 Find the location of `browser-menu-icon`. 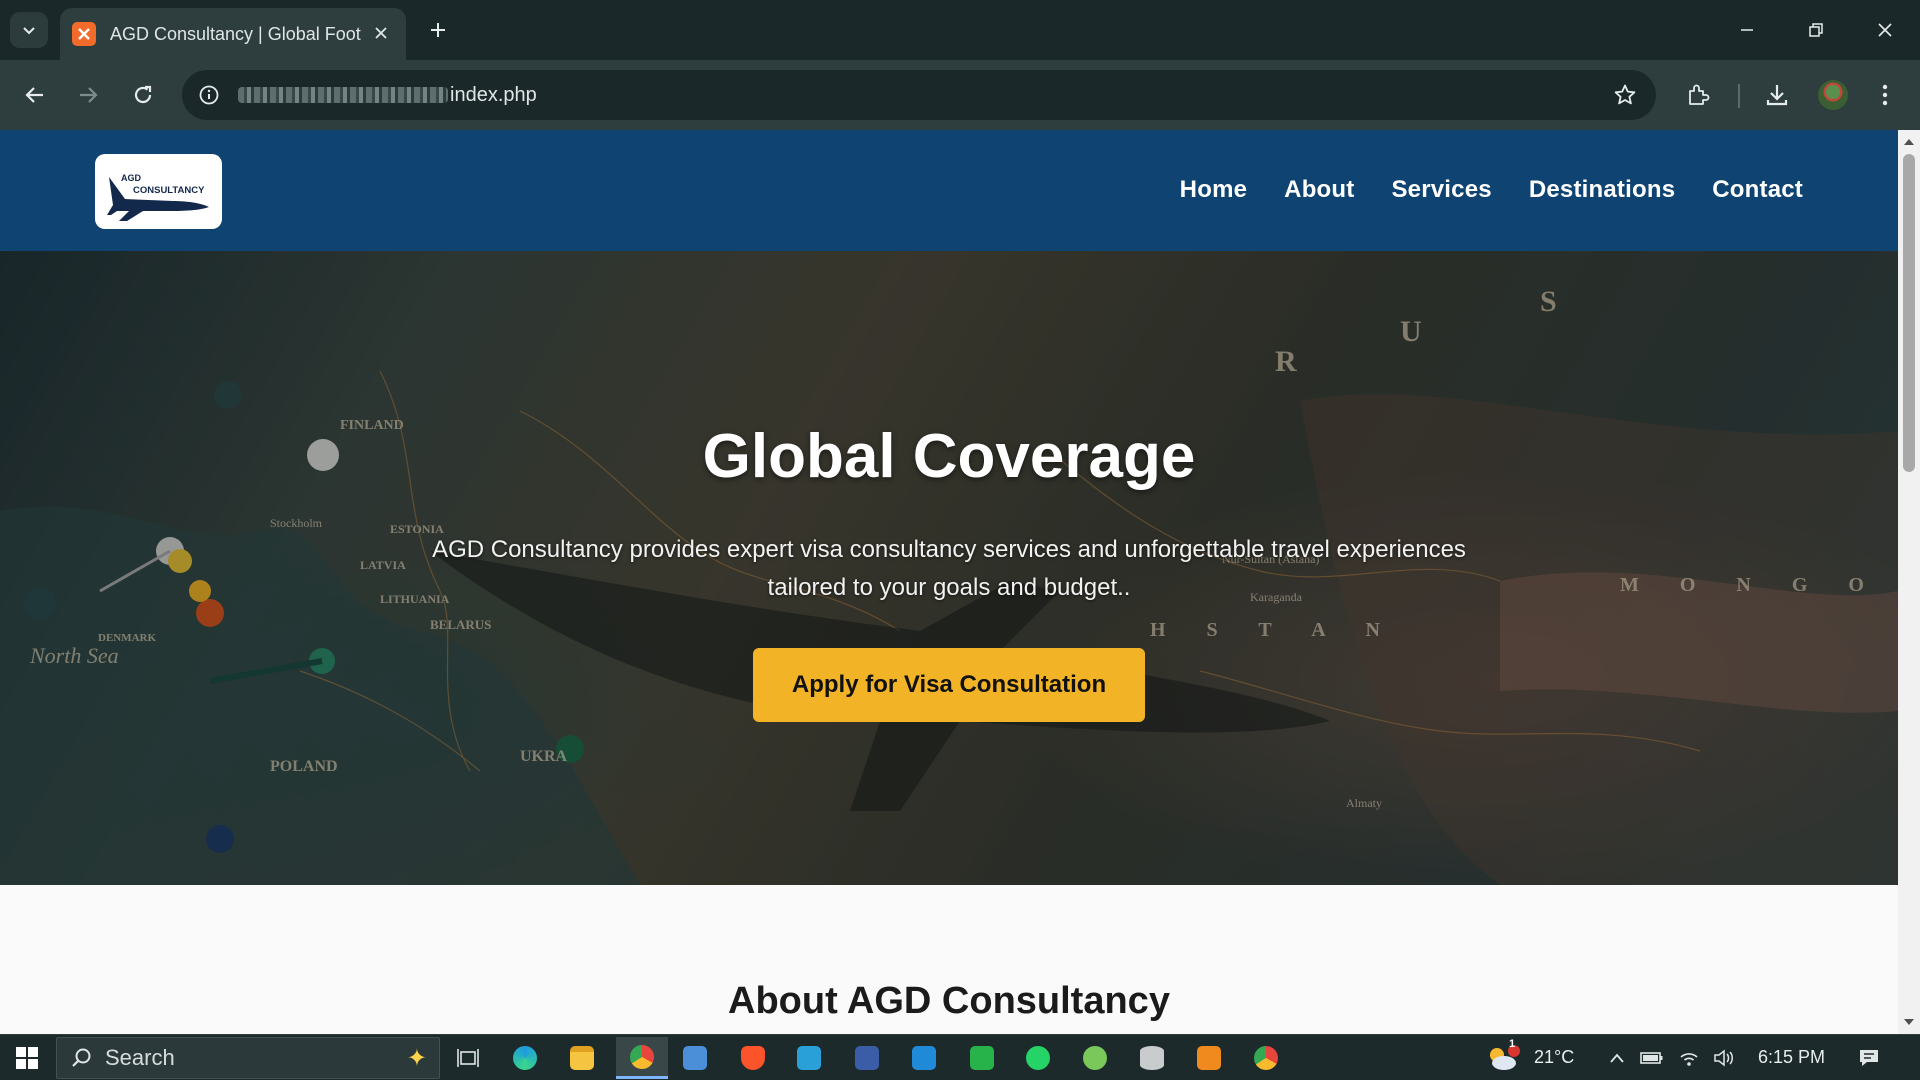

browser-menu-icon is located at coordinates (1885, 95).